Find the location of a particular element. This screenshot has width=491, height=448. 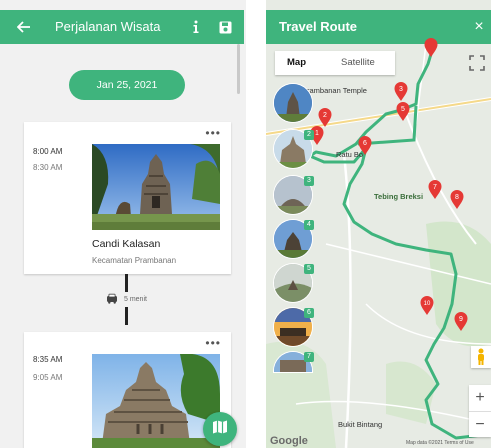

start-time: 8:35 AM is located at coordinates (48, 359).